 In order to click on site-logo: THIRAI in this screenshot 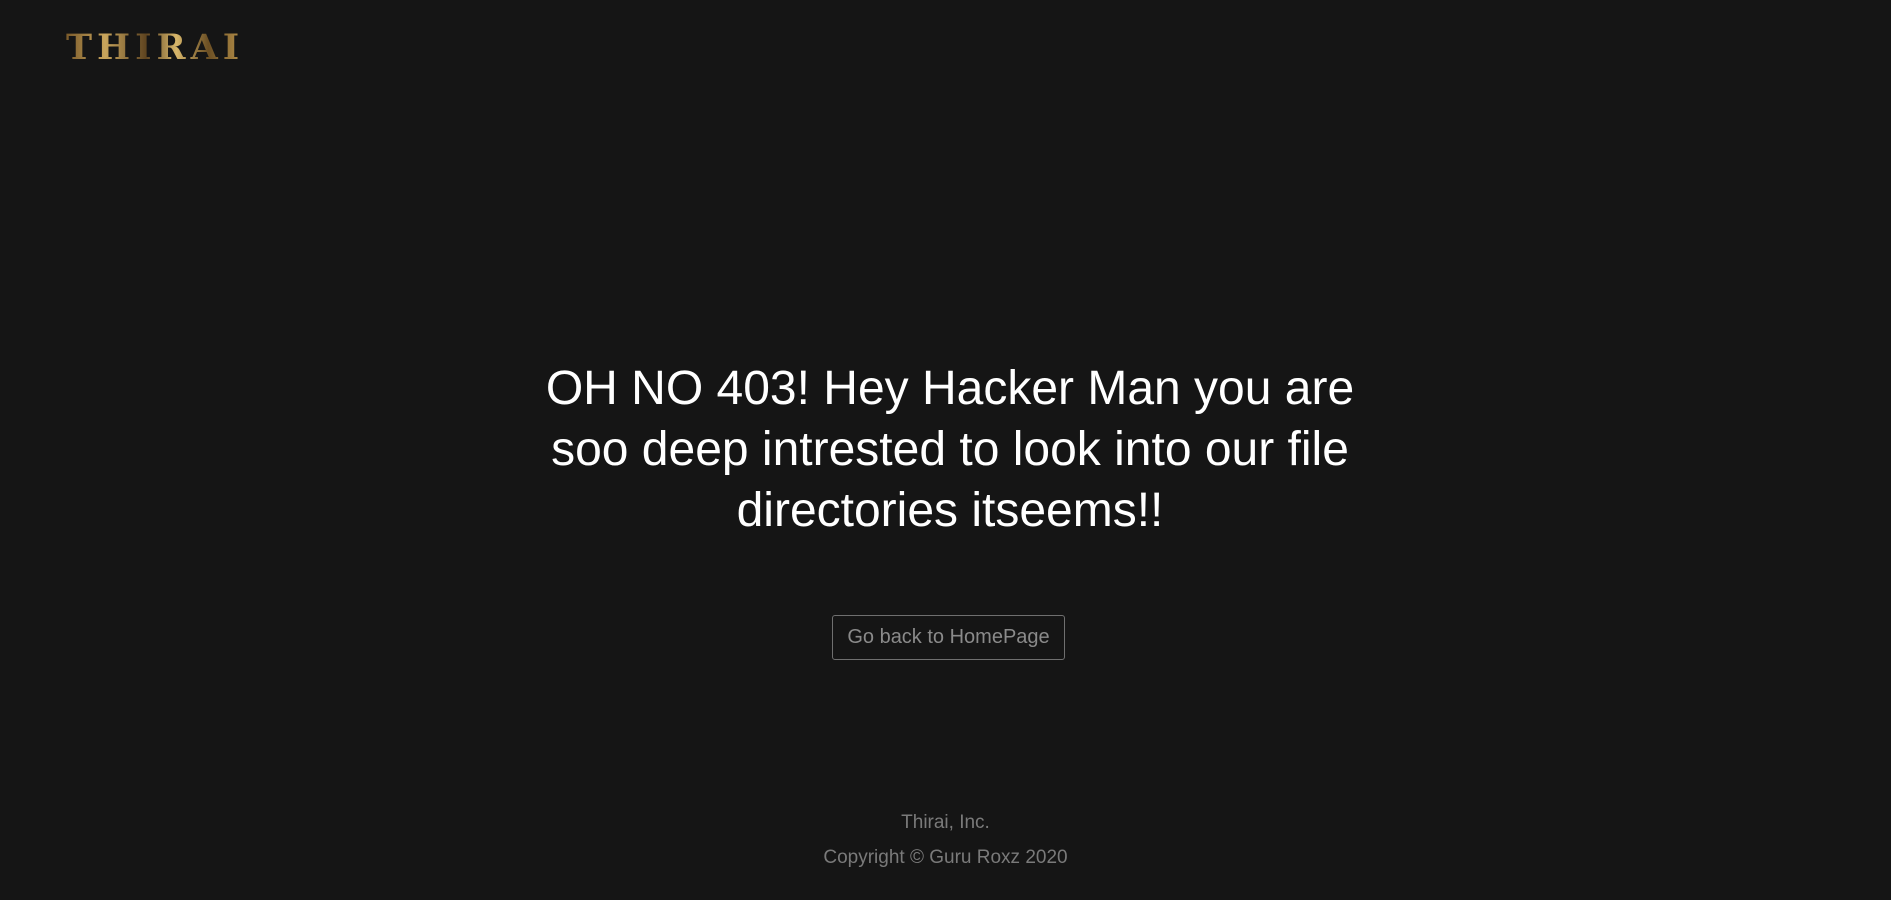, I will do `click(155, 48)`.